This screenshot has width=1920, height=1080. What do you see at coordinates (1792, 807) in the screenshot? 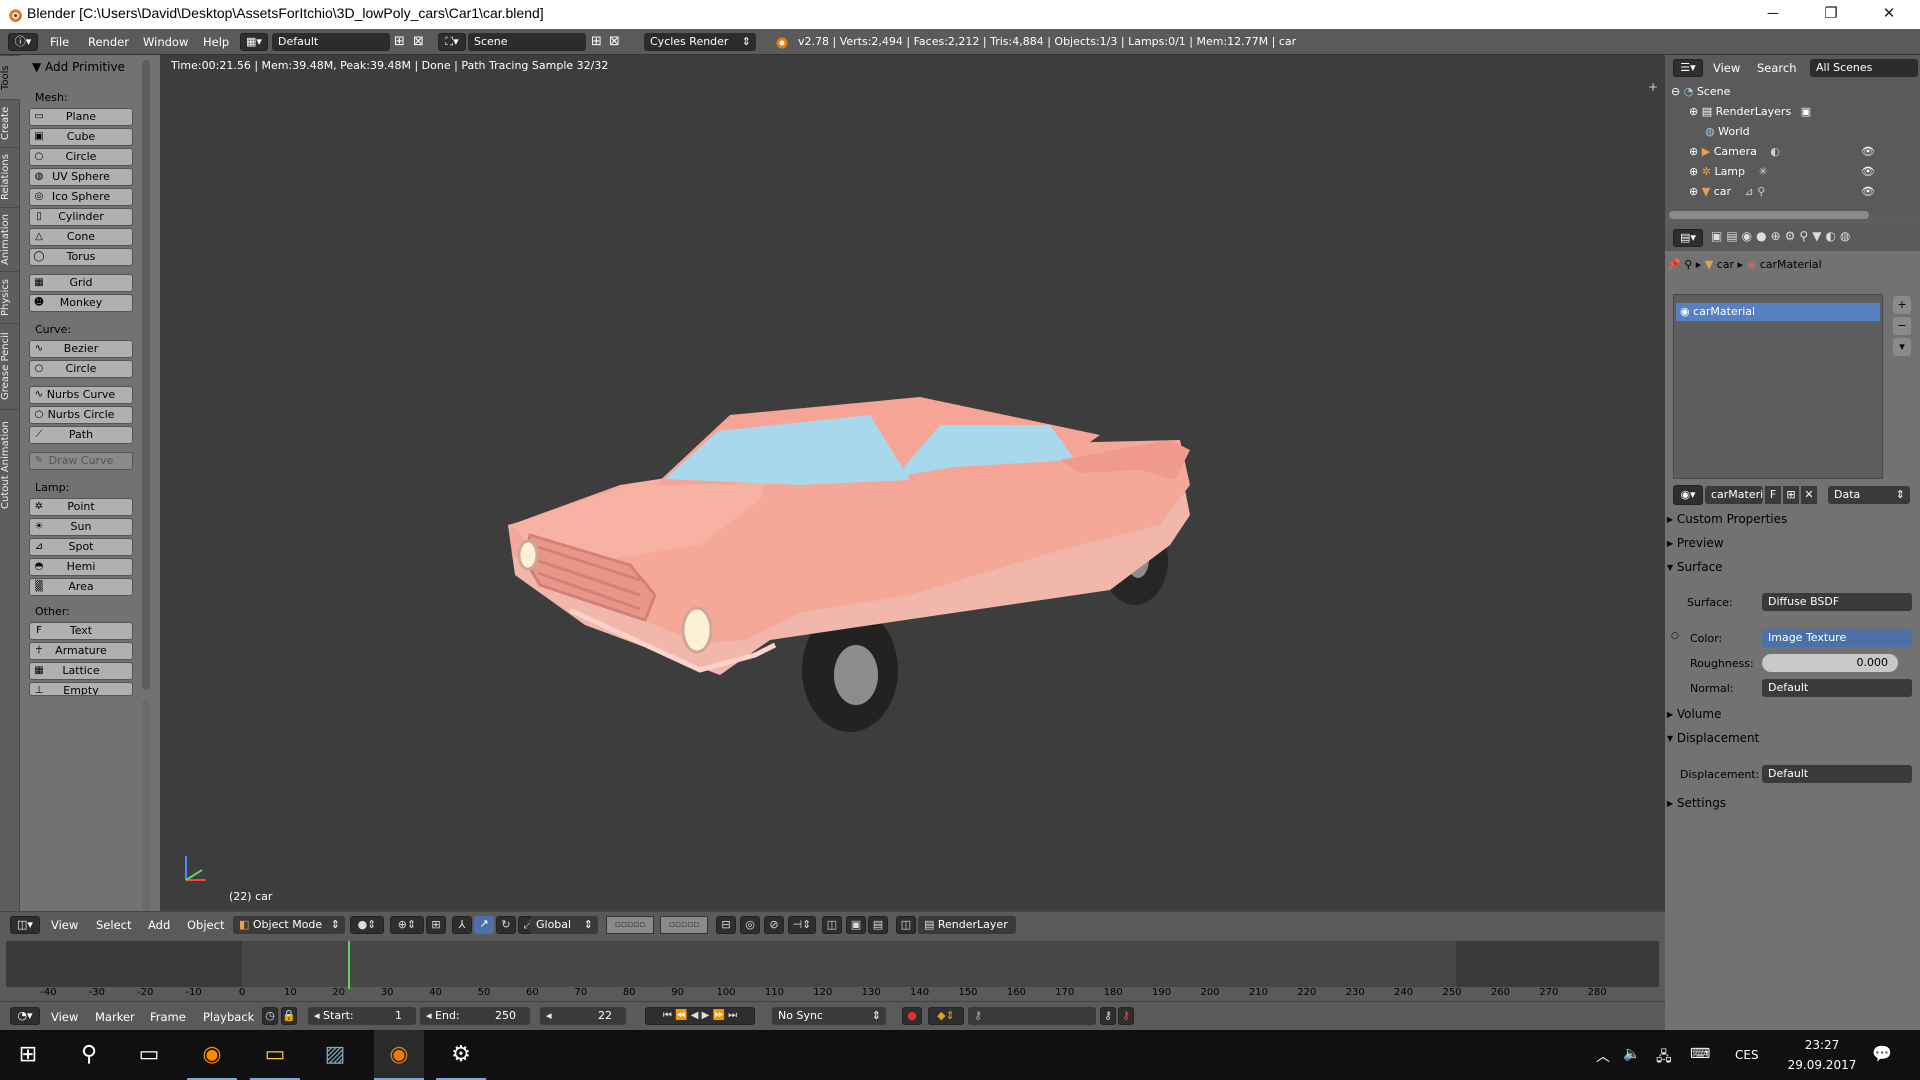
I see `settings-panel: ▸ Settings` at bounding box center [1792, 807].